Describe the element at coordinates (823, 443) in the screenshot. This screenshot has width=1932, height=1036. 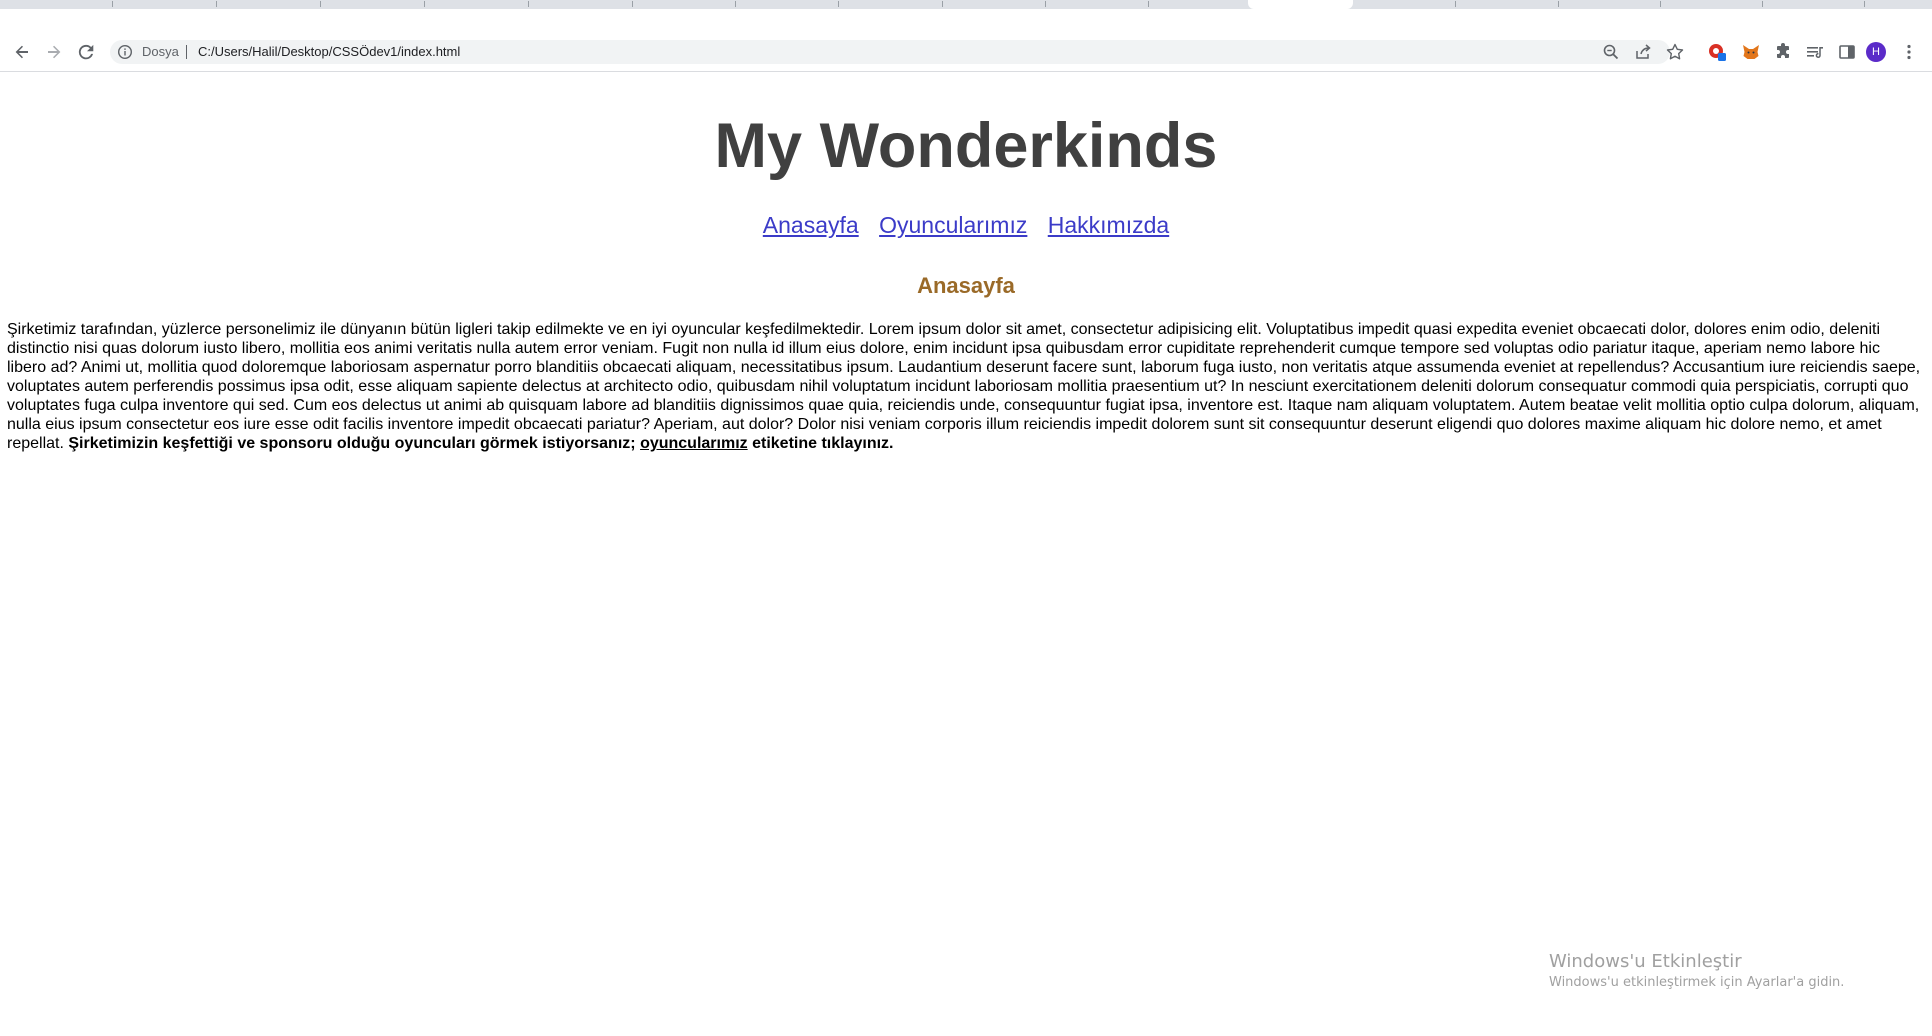
I see `cta-after: etiketine tıklayınız.` at that location.